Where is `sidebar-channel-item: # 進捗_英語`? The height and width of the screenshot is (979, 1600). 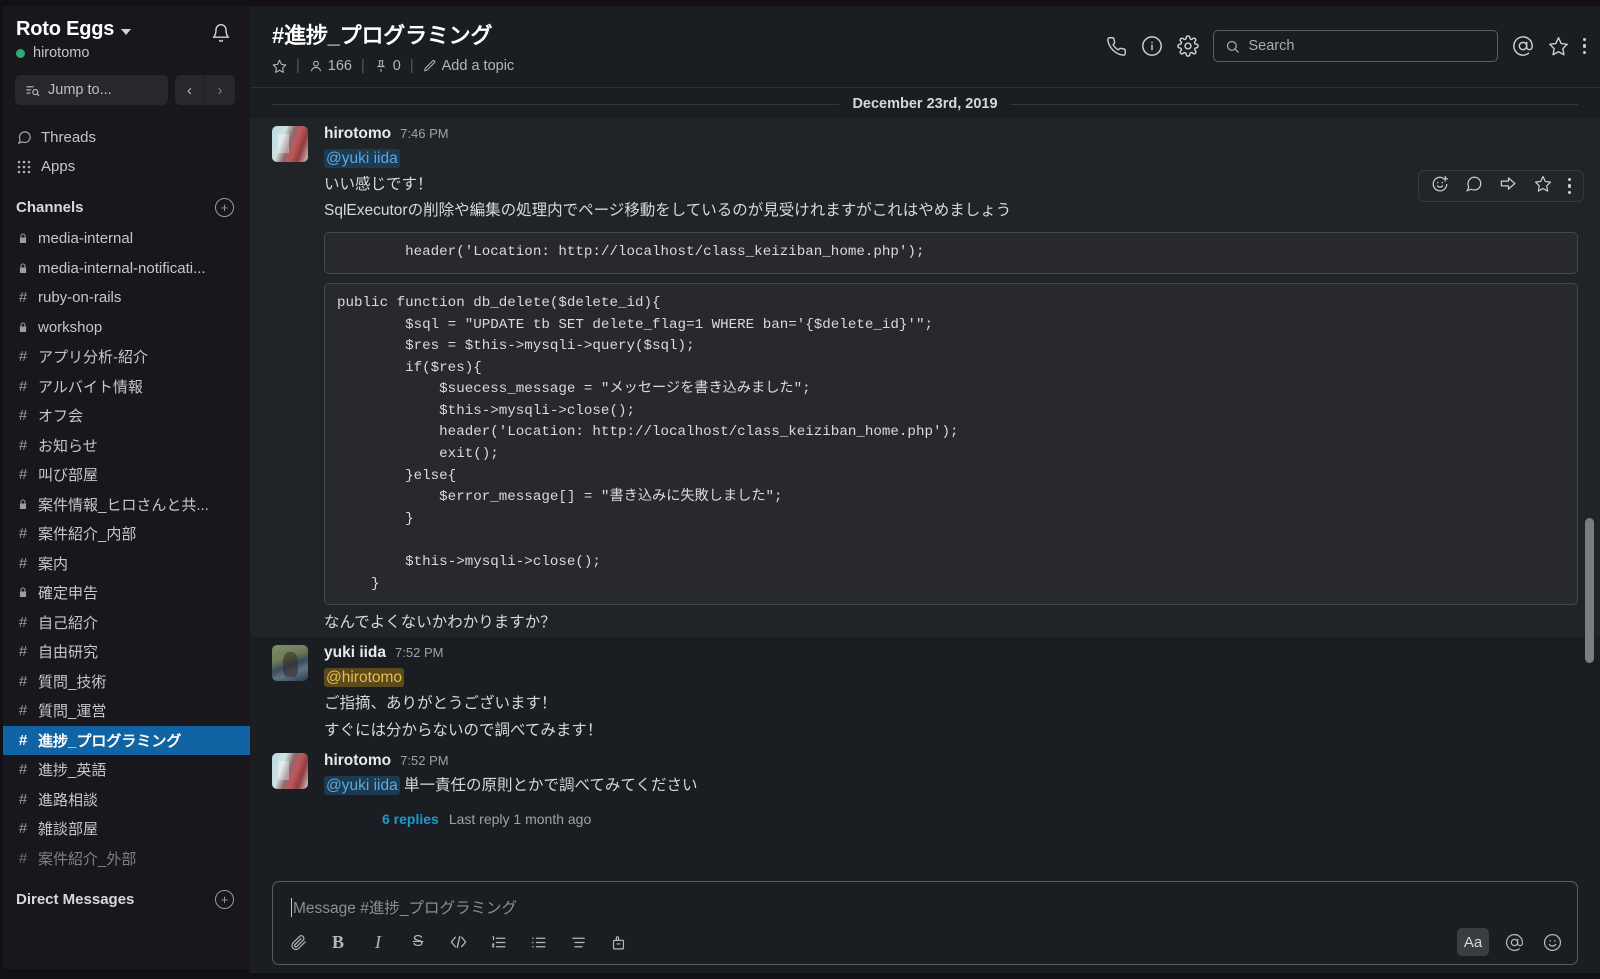 sidebar-channel-item: # 進捗_英語 is located at coordinates (125, 770).